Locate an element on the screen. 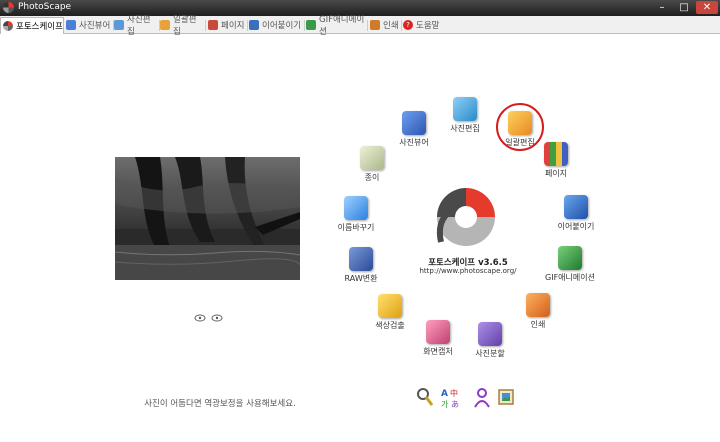  tab-label: 인쇄 is located at coordinates (391, 26).